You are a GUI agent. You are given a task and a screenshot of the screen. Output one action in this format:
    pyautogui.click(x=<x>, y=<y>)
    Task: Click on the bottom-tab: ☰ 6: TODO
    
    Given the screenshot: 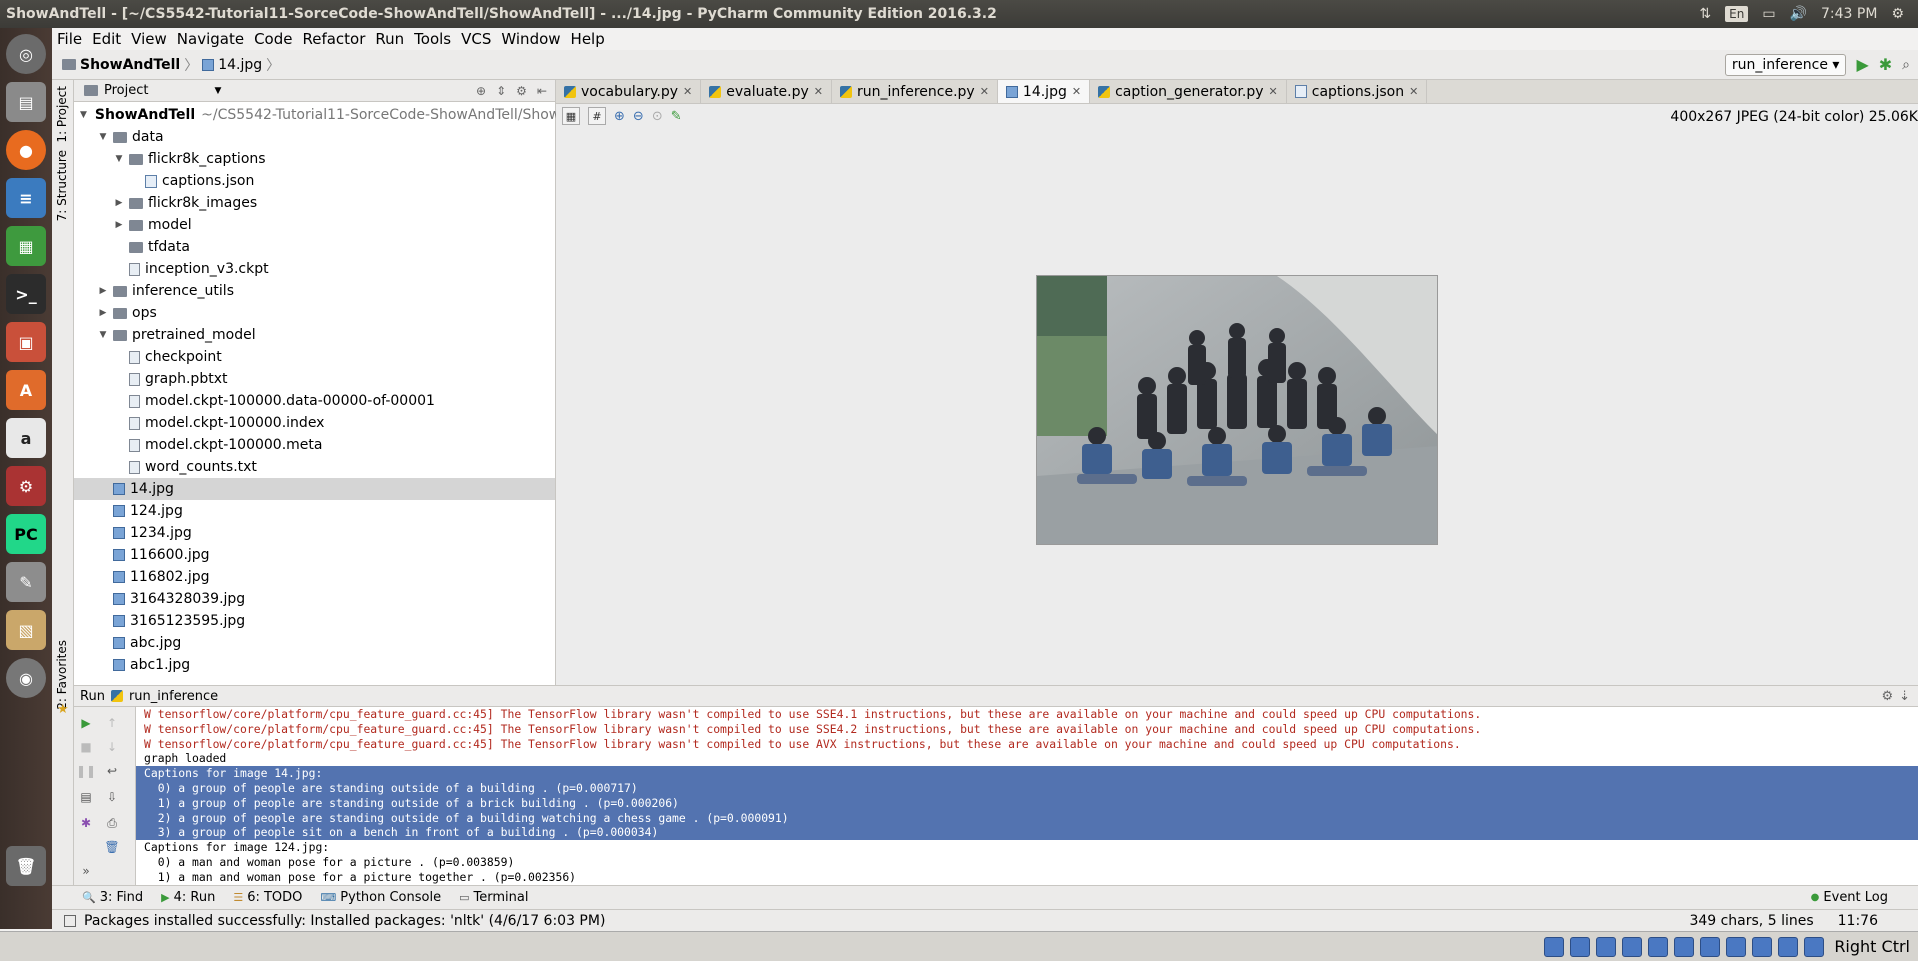 What is the action you would take?
    pyautogui.click(x=267, y=897)
    